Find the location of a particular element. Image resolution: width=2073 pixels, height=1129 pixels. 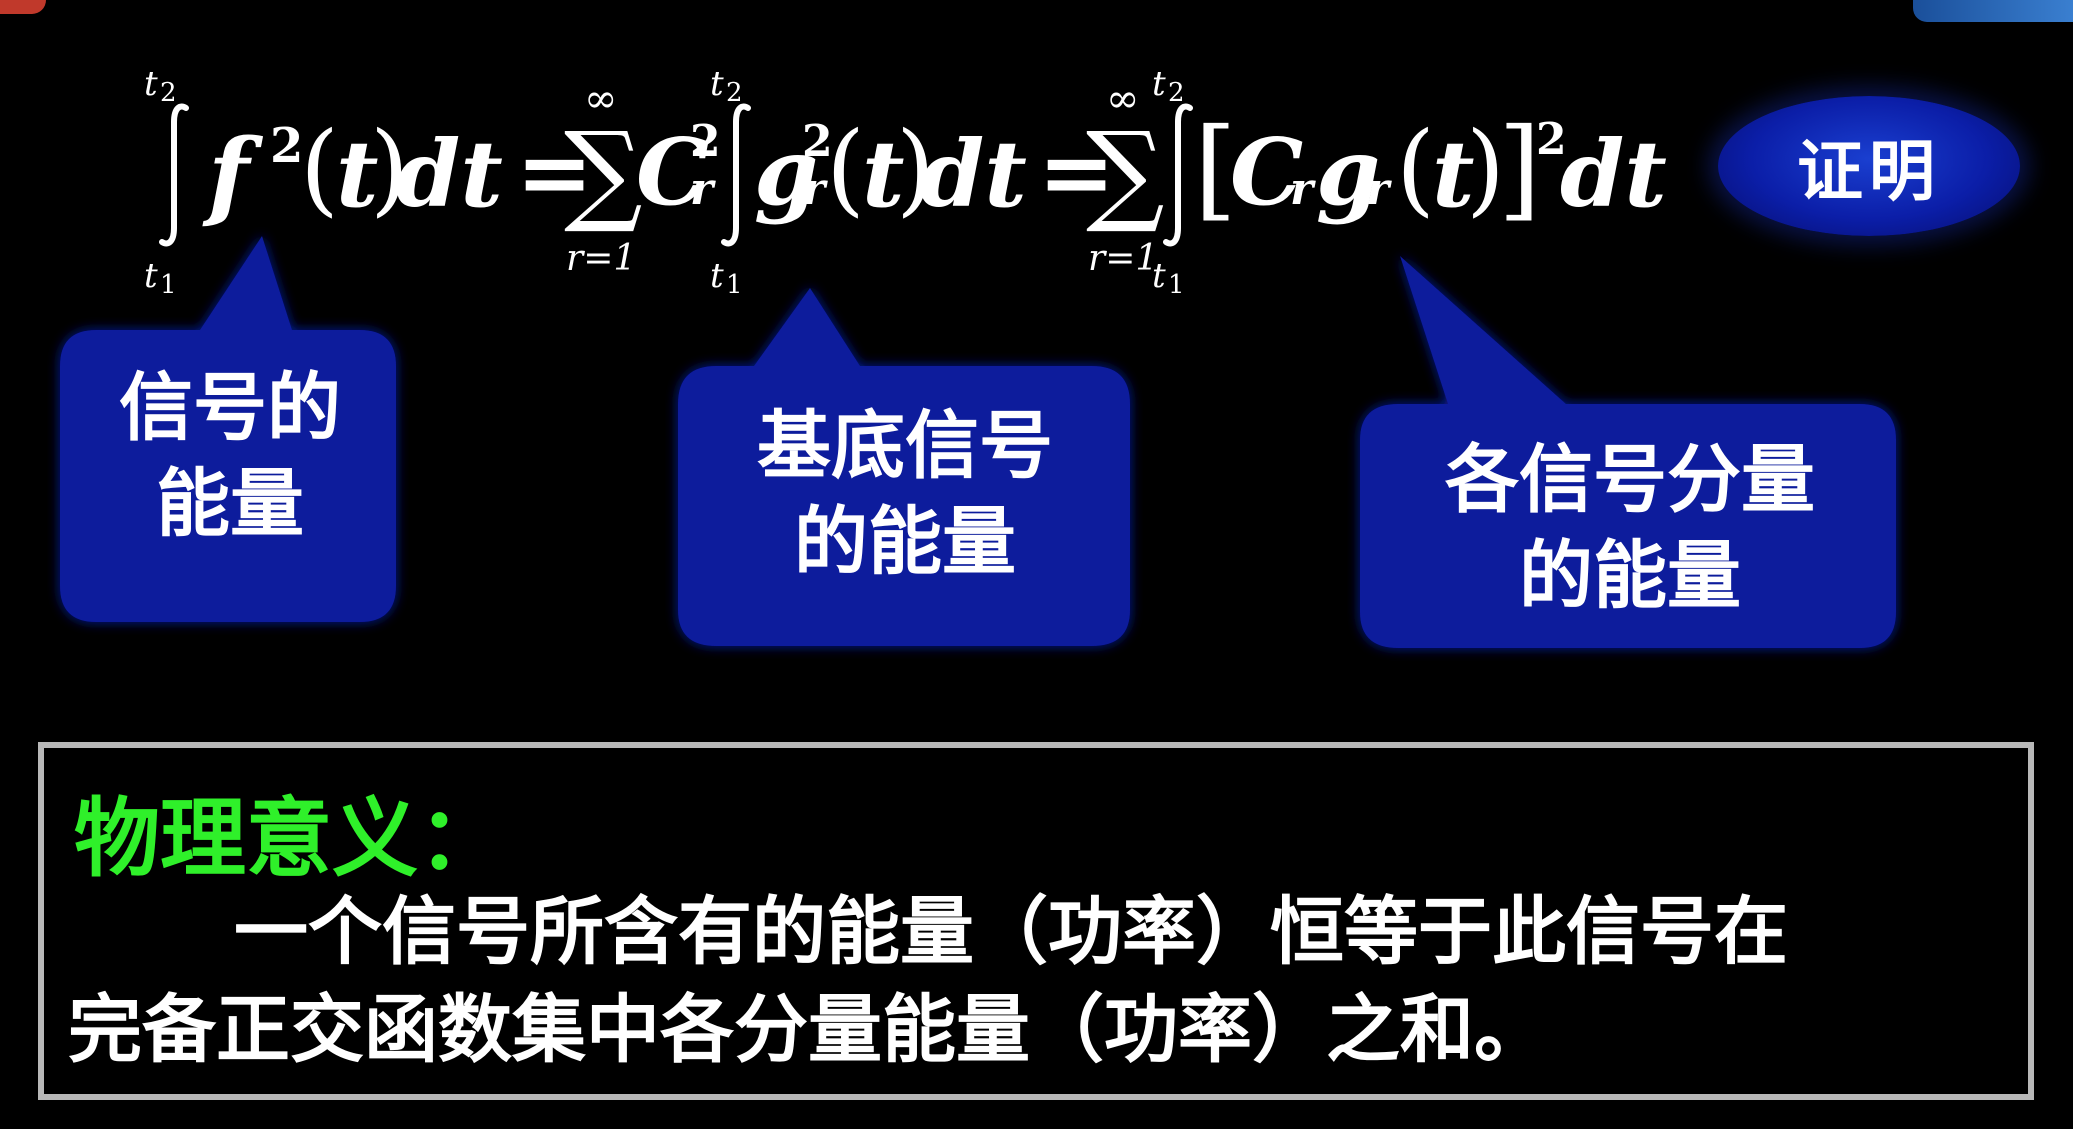

callout-basis-line1: 基底信号 is located at coordinates (905, 446).